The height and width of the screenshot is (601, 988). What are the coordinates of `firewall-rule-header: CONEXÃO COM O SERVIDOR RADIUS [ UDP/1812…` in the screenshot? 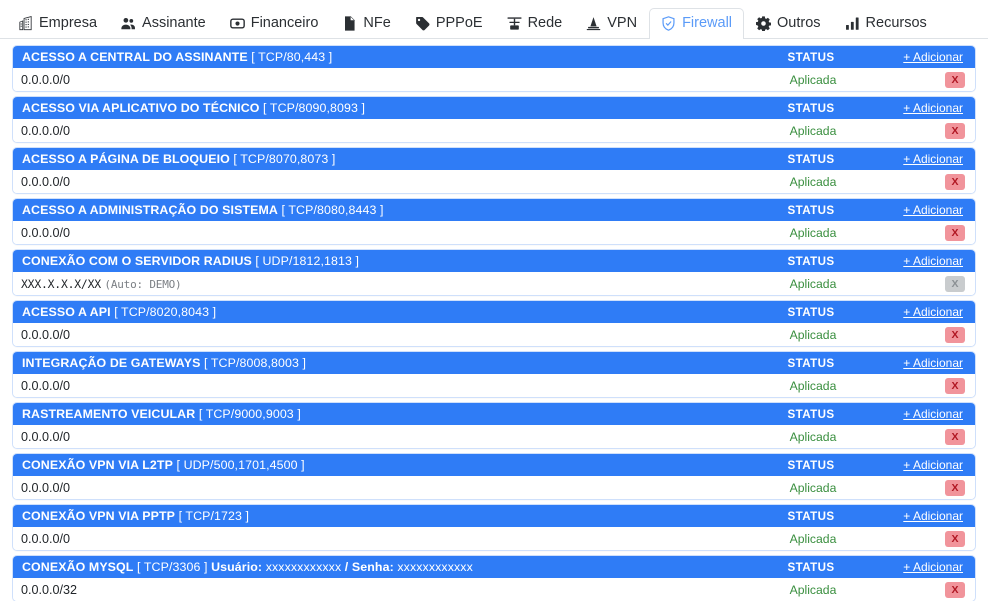 It's located at (494, 261).